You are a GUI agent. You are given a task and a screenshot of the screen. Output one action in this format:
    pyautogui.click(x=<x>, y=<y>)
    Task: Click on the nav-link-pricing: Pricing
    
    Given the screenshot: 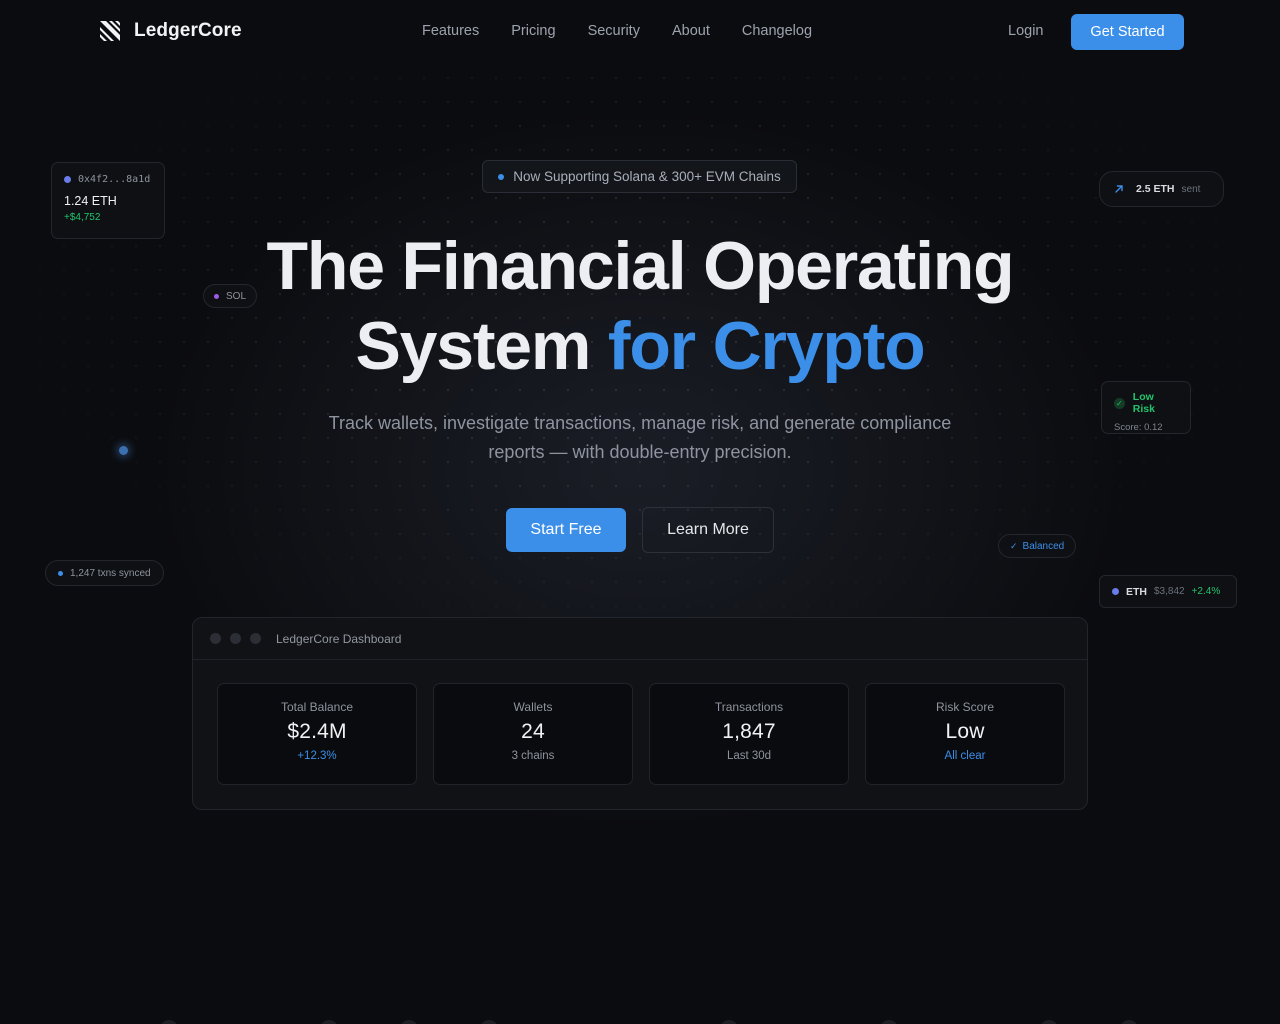 What is the action you would take?
    pyautogui.click(x=533, y=31)
    